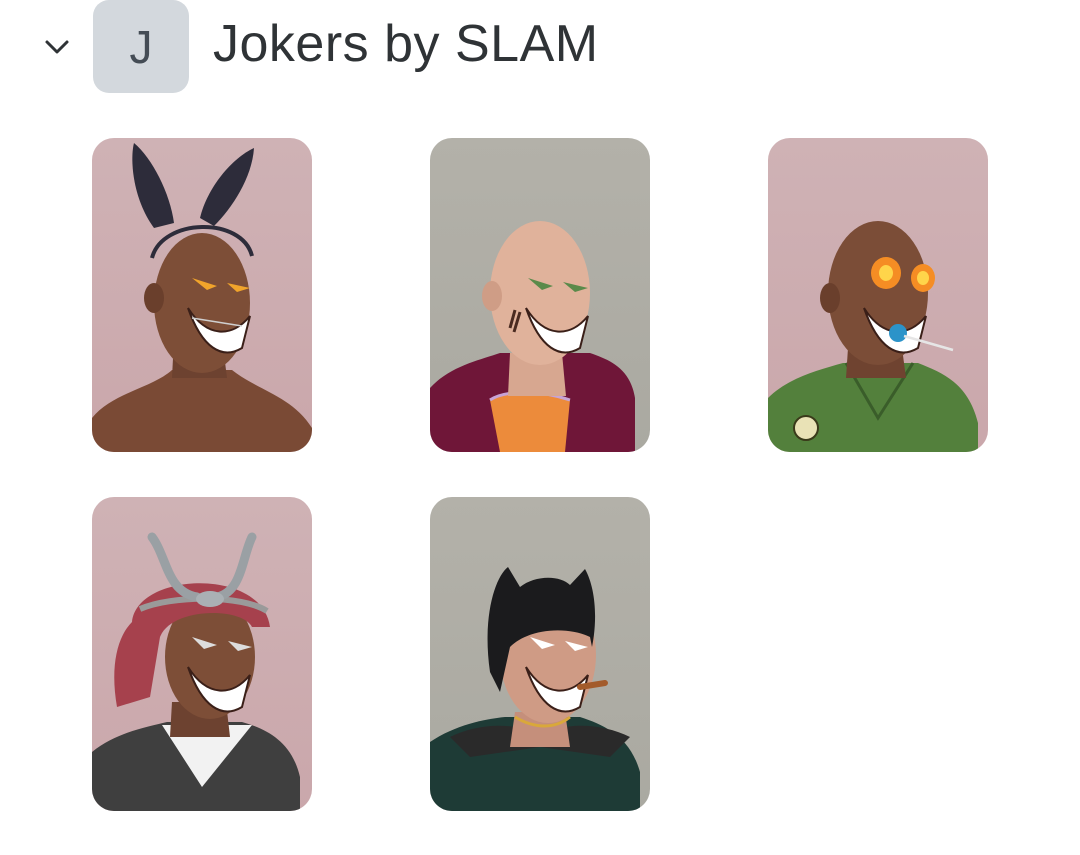 The width and height of the screenshot is (1080, 855). I want to click on nft-image-fire-eyes-lollipop, so click(873, 336).